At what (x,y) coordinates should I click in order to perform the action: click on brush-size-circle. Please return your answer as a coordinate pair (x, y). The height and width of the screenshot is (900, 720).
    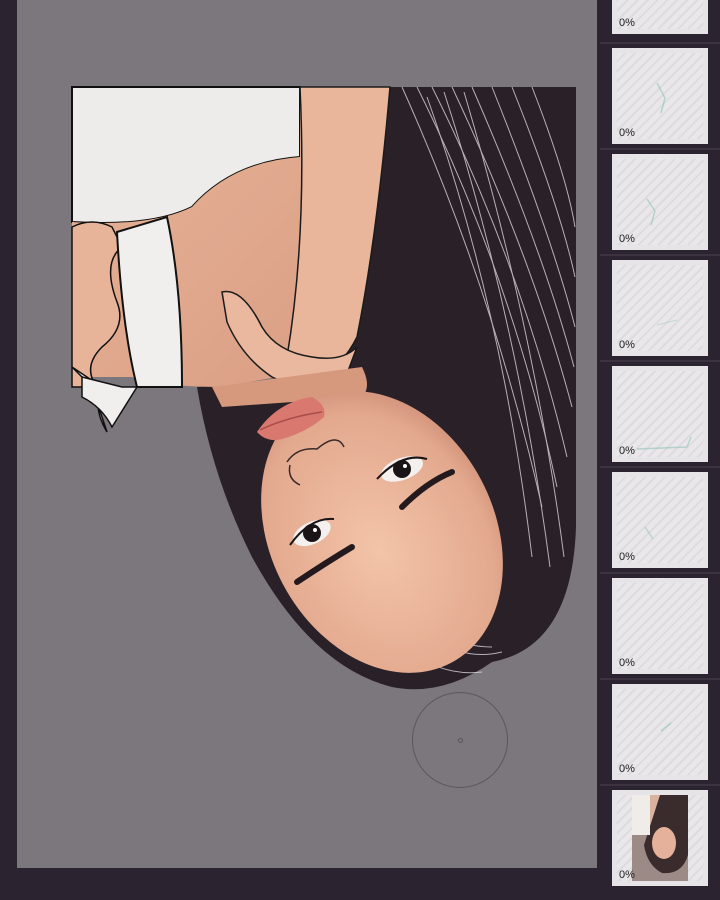
    Looking at the image, I should click on (460, 740).